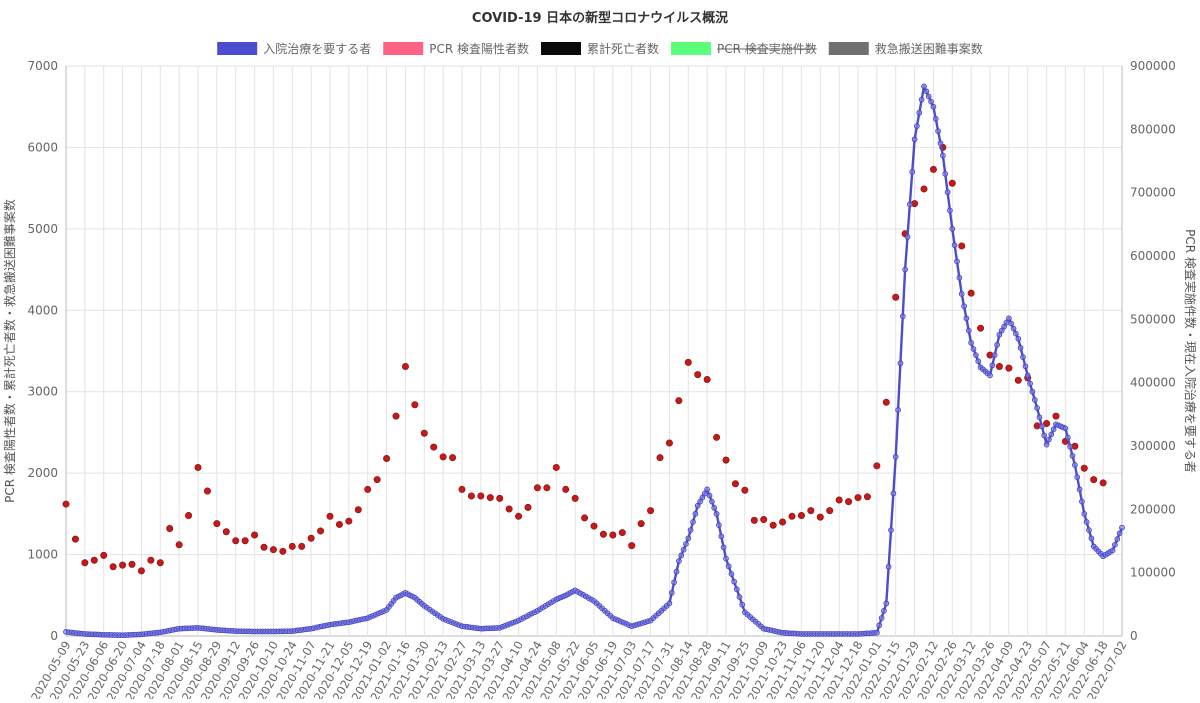 This screenshot has width=1200, height=703. What do you see at coordinates (1153, 509) in the screenshot?
I see `right-tick-label: 200000` at bounding box center [1153, 509].